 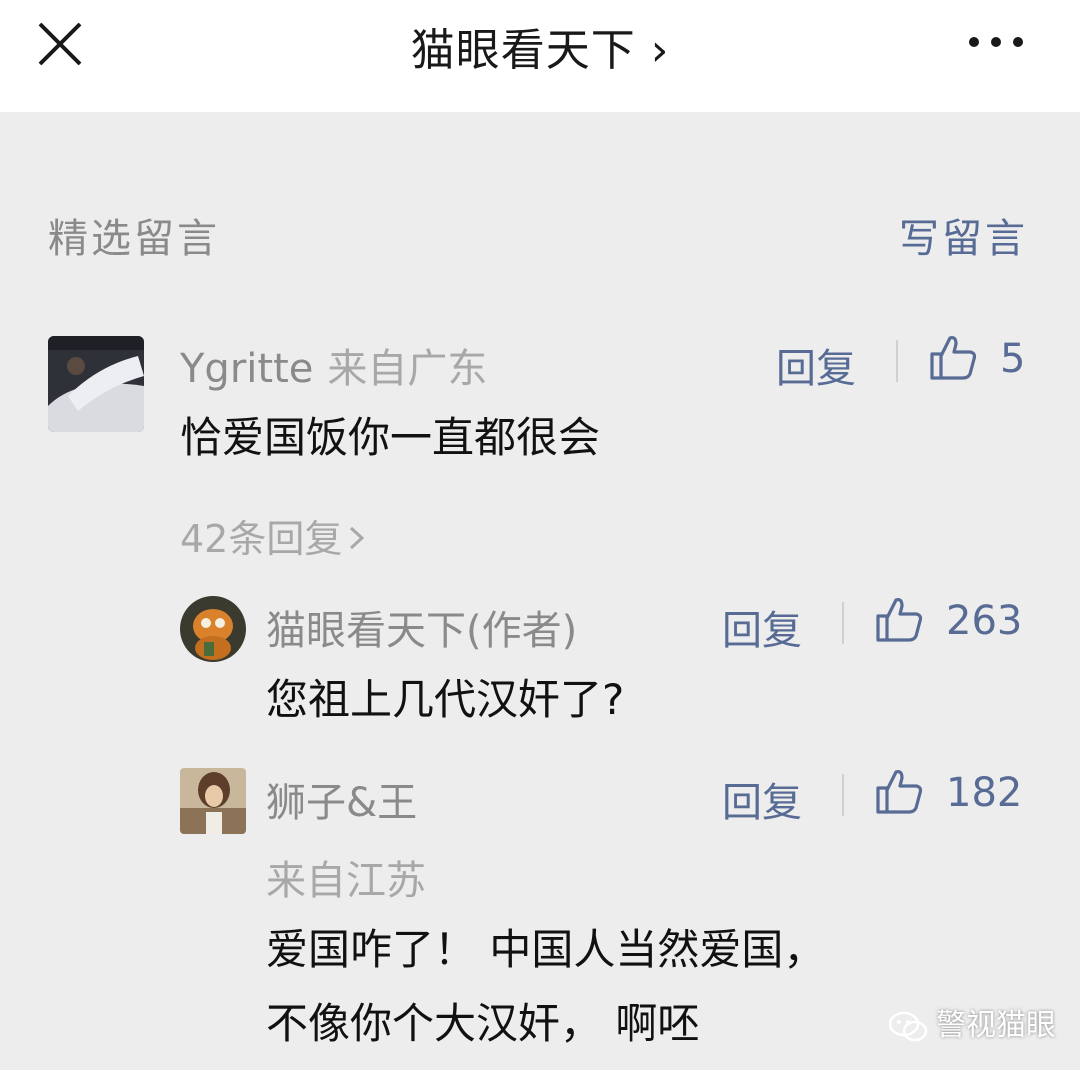 I want to click on wechat-icon, so click(x=908, y=1026).